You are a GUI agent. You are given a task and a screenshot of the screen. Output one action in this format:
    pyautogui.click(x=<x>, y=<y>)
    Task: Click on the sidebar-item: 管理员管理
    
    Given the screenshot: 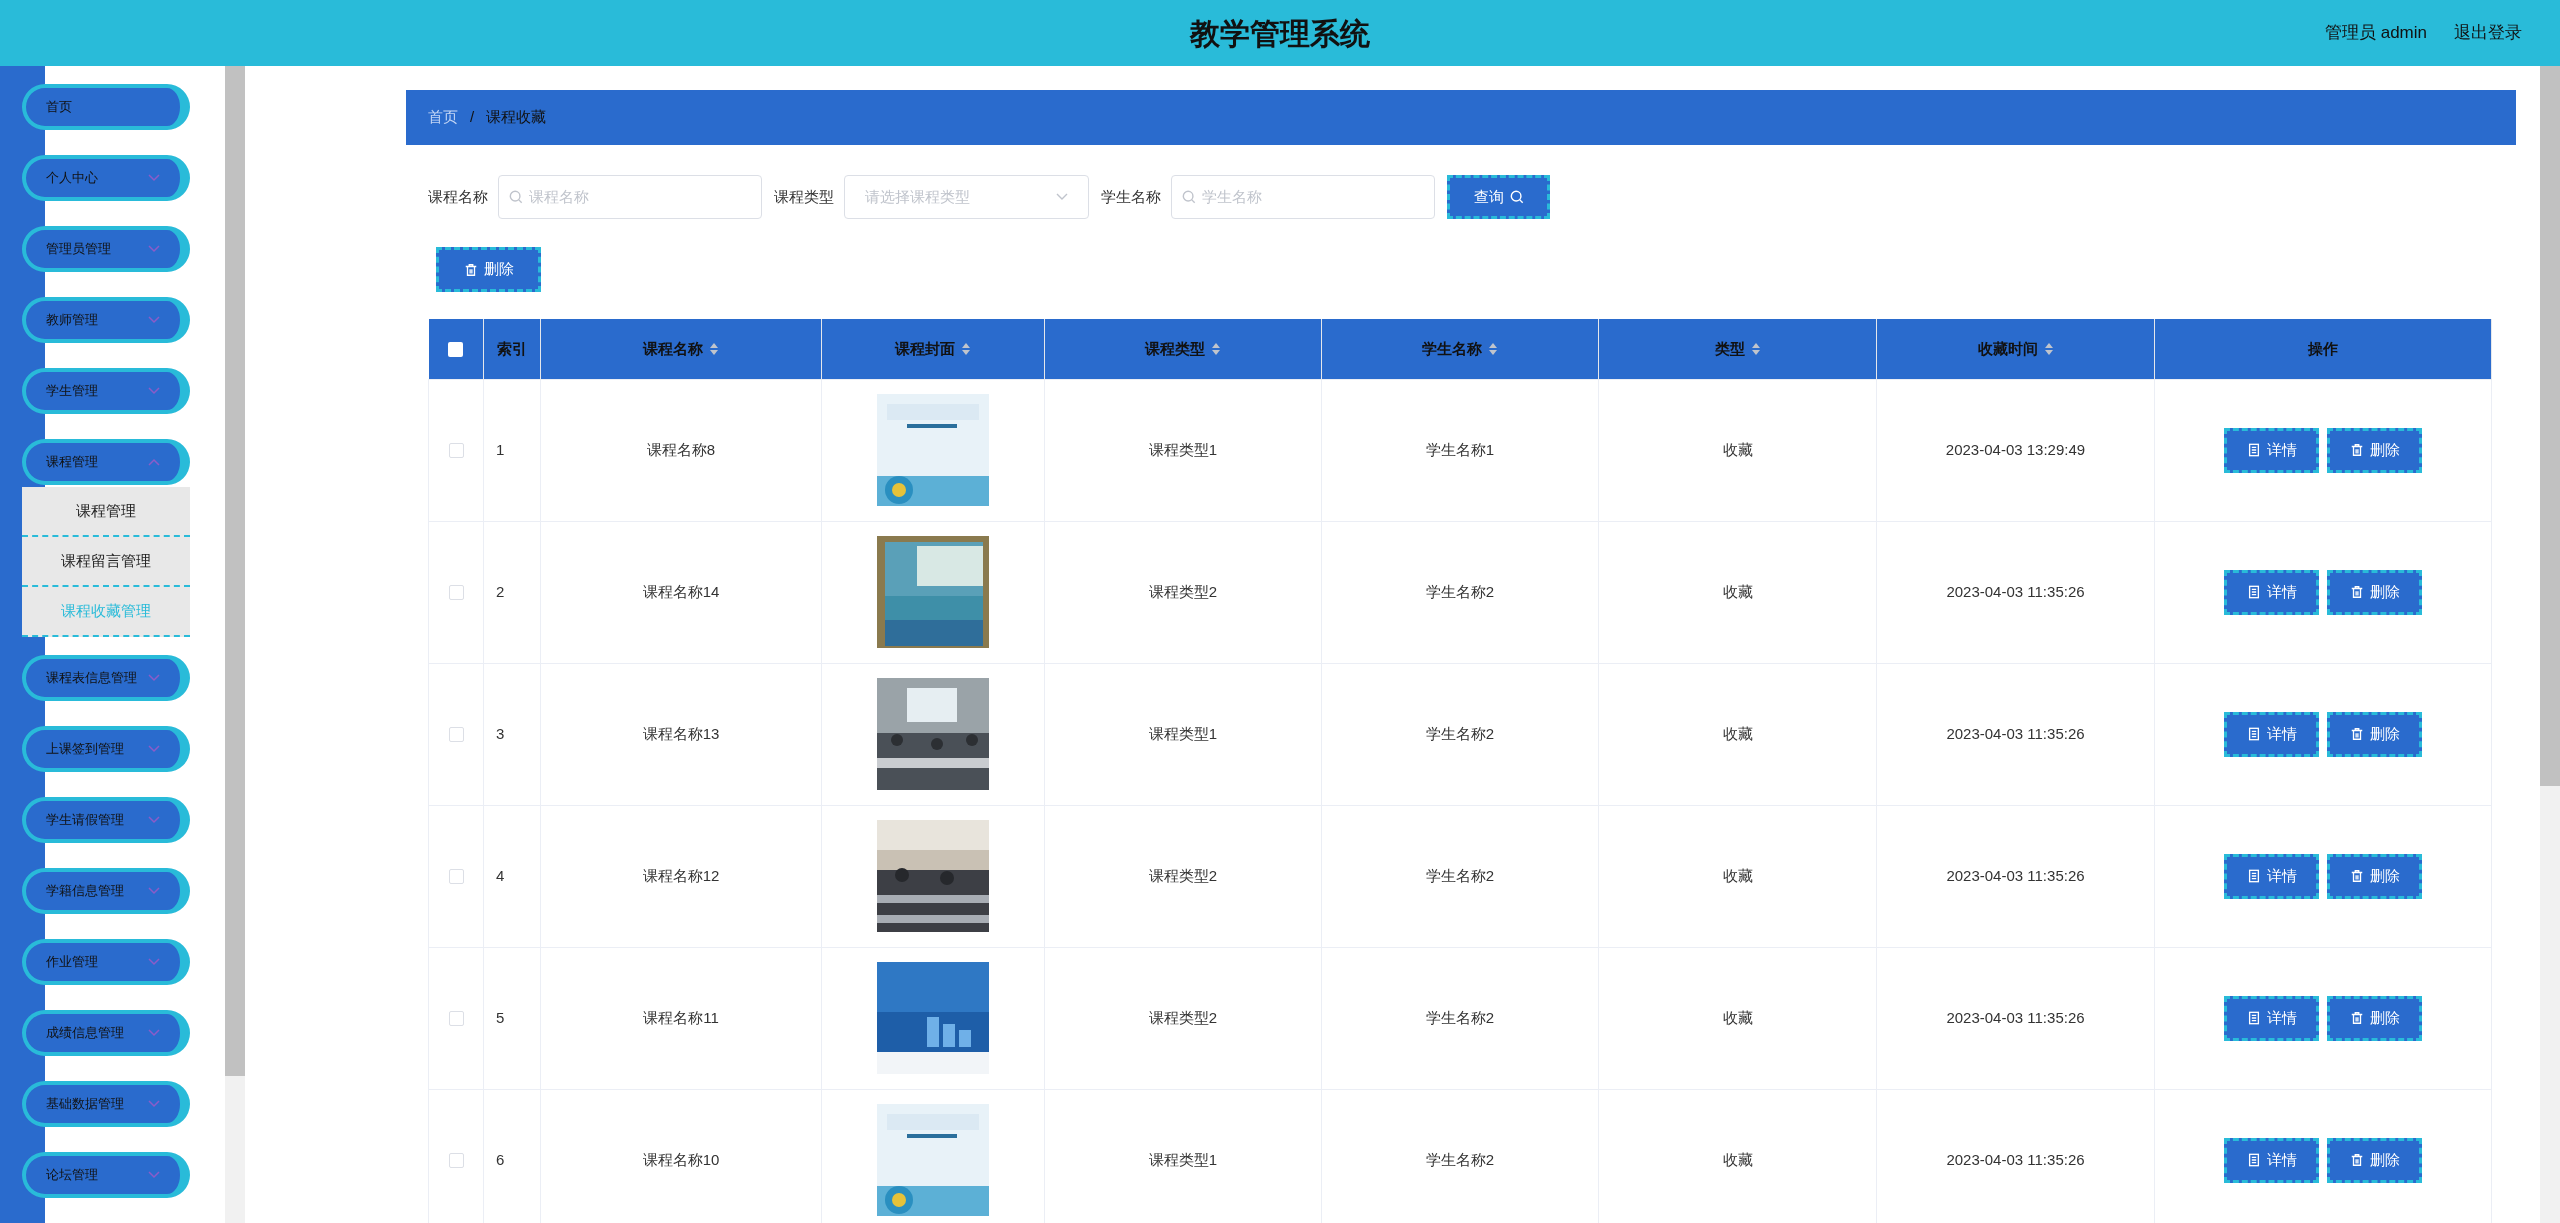 What is the action you would take?
    pyautogui.click(x=106, y=249)
    